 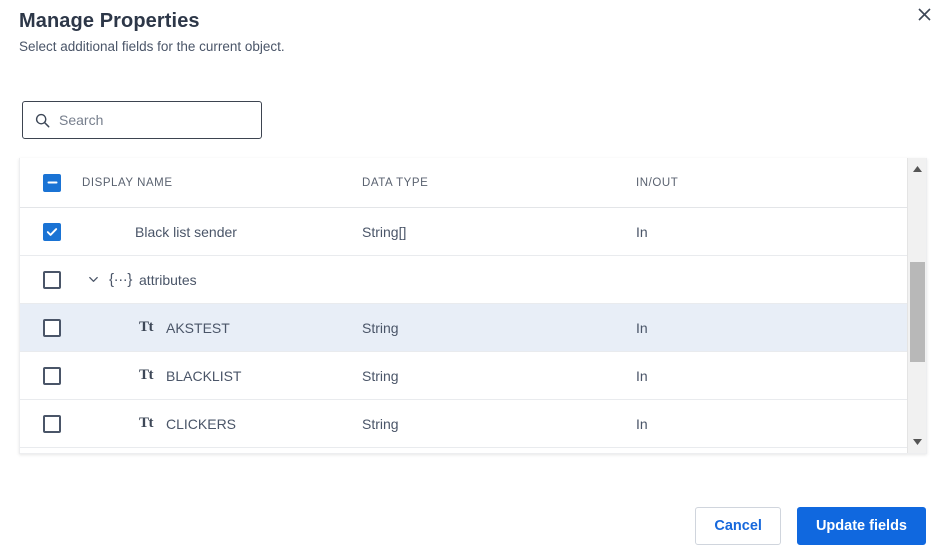 I want to click on column-header-data-type: DATA TYPE, so click(x=395, y=182).